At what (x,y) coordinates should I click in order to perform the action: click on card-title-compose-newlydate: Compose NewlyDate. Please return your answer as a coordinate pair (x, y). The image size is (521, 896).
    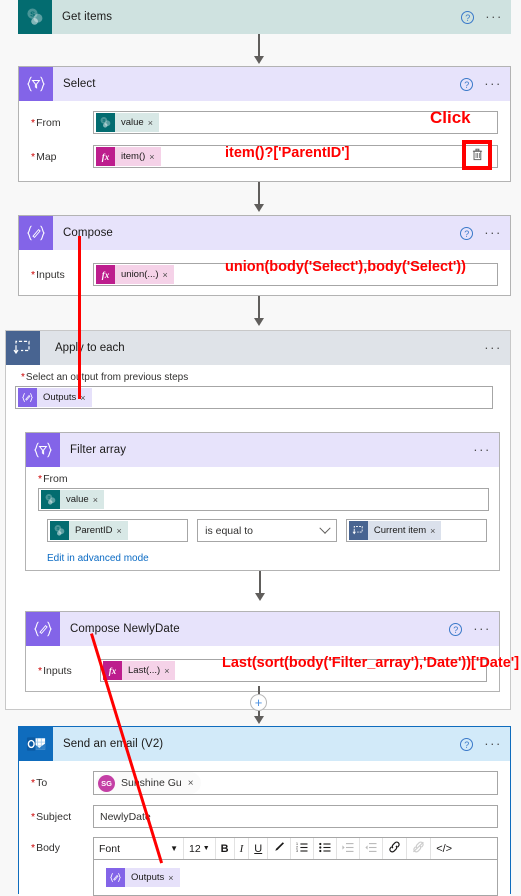
    Looking at the image, I should click on (125, 629).